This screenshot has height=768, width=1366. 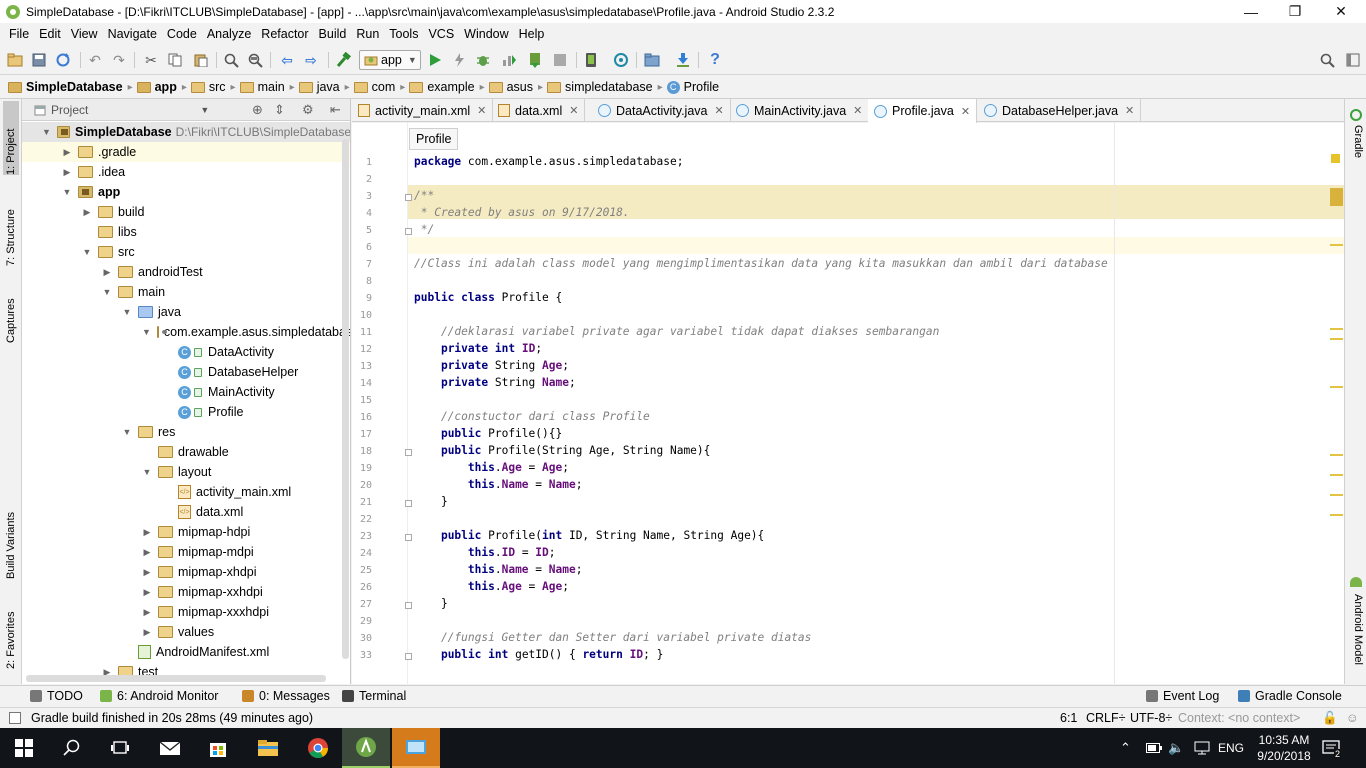 What do you see at coordinates (539, 110) in the screenshot?
I see `editor-tab: data.xml ✕` at bounding box center [539, 110].